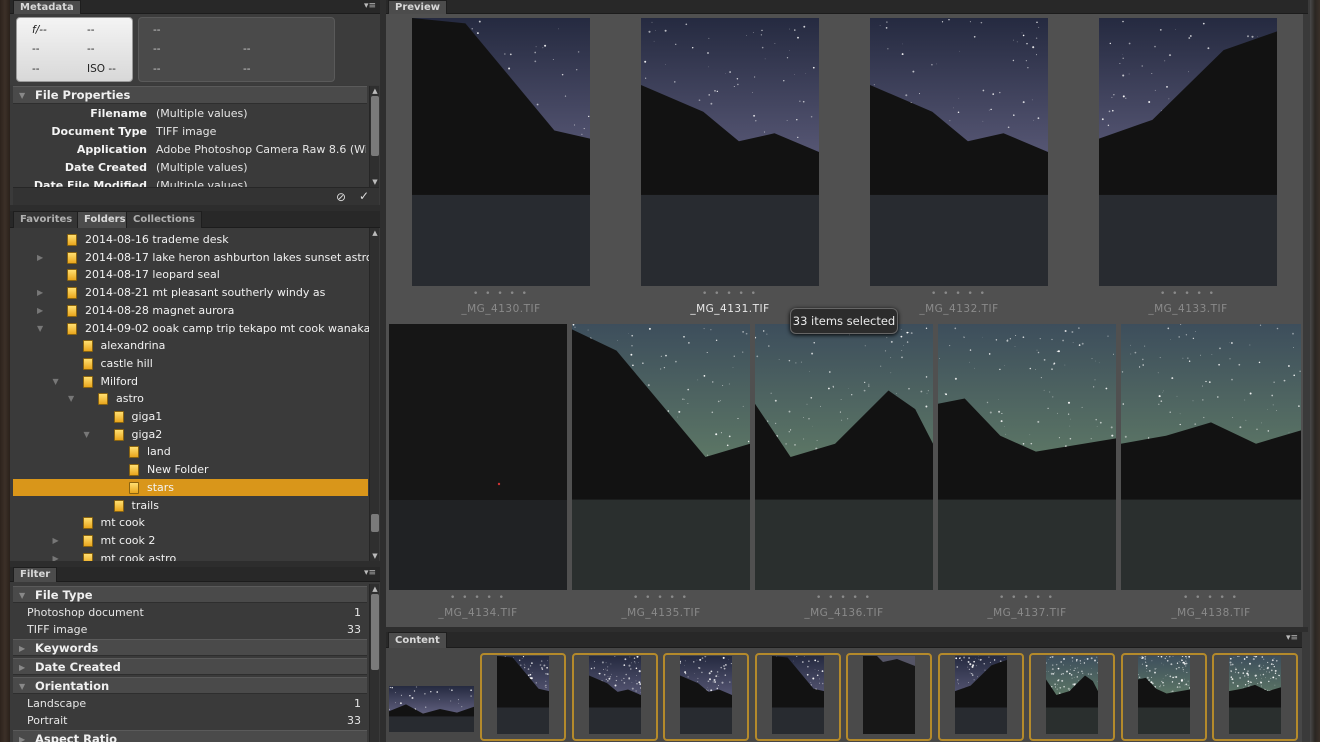  Describe the element at coordinates (190, 398) in the screenshot. I see `folder-item: ▼ astro` at that location.